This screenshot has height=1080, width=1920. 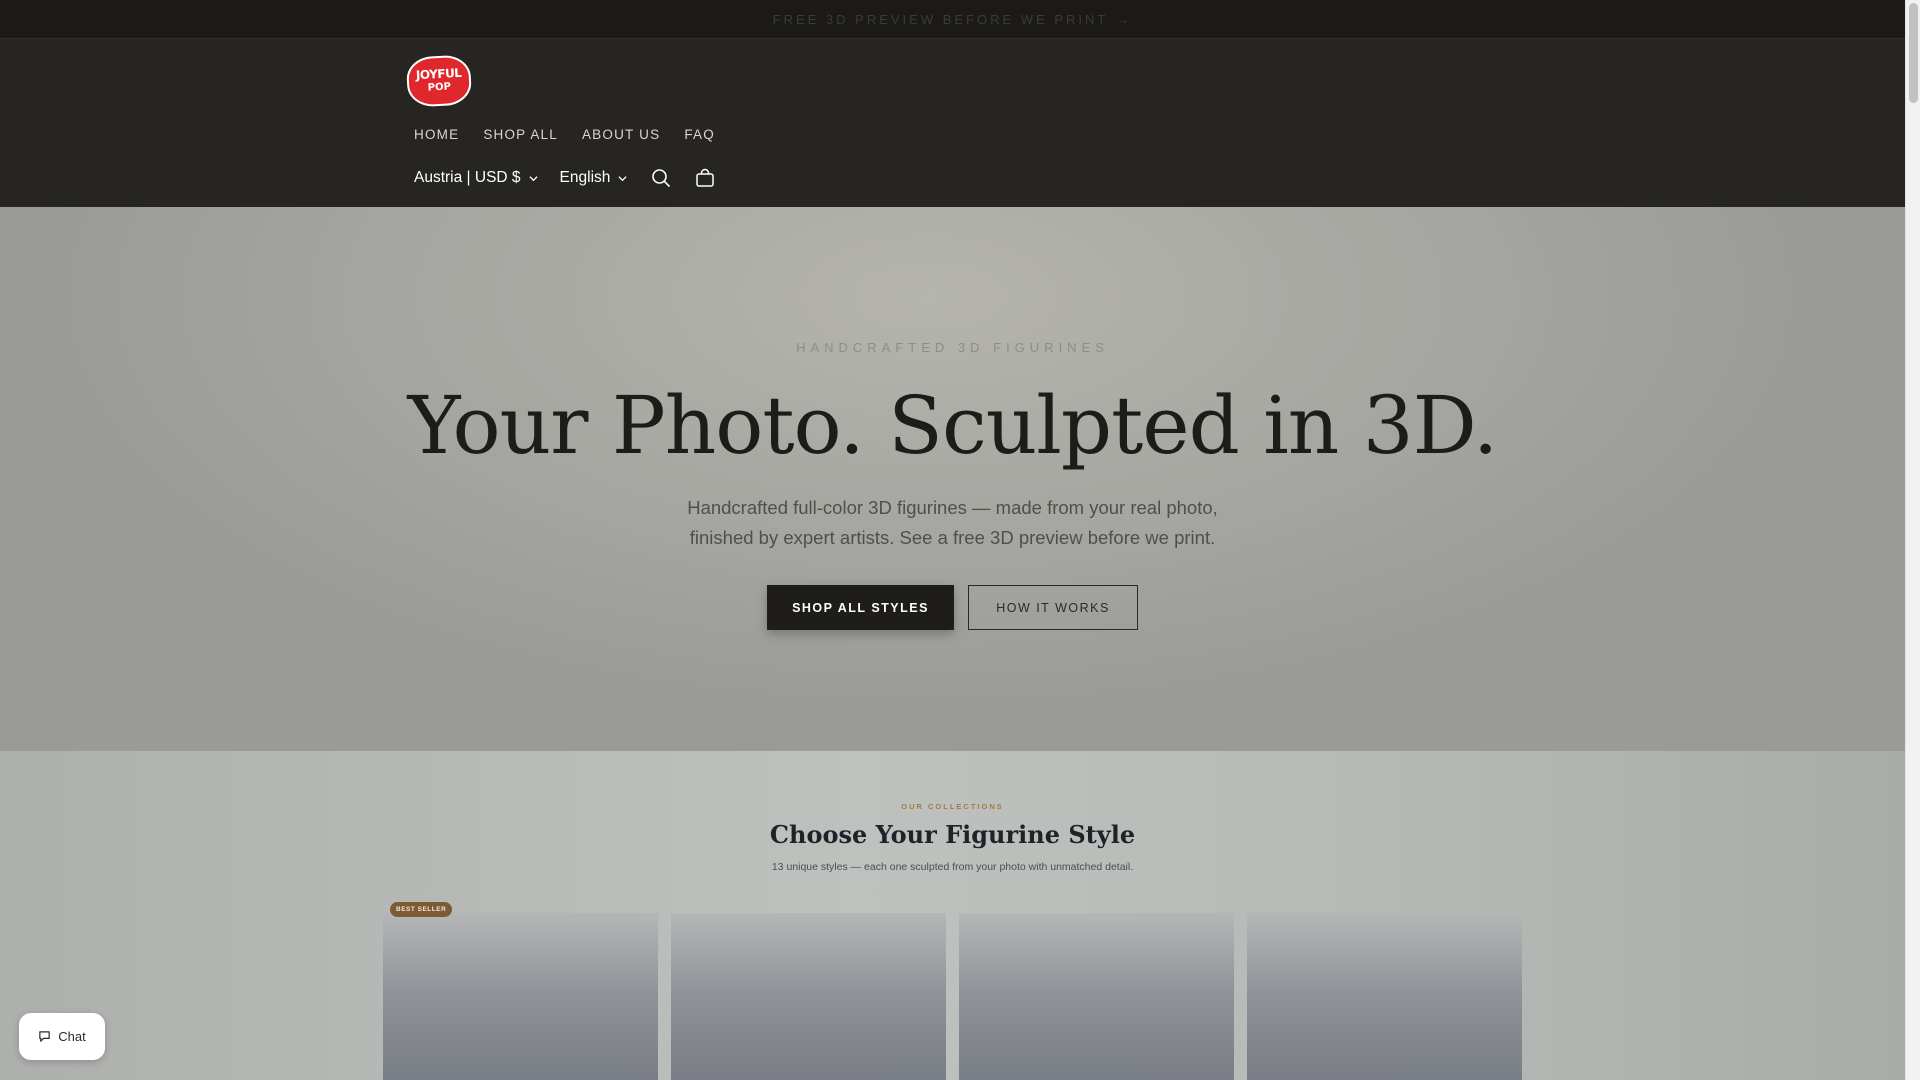 What do you see at coordinates (699, 134) in the screenshot?
I see `nav-faq: FAQ` at bounding box center [699, 134].